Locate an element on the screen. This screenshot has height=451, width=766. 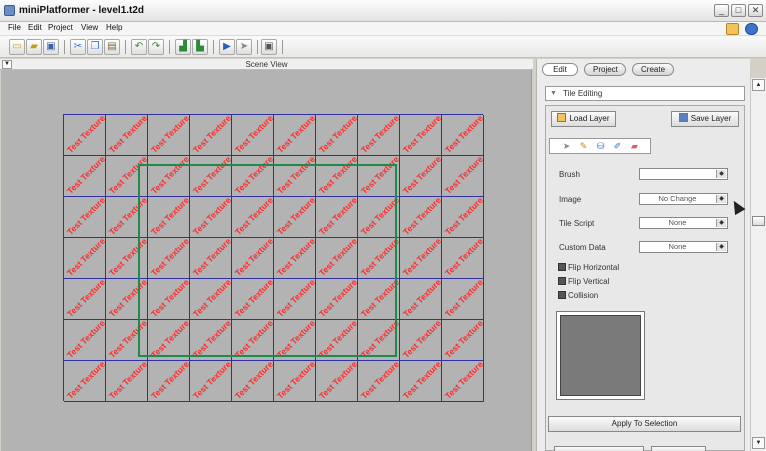
menu-edit: Edit is located at coordinates (35, 27).